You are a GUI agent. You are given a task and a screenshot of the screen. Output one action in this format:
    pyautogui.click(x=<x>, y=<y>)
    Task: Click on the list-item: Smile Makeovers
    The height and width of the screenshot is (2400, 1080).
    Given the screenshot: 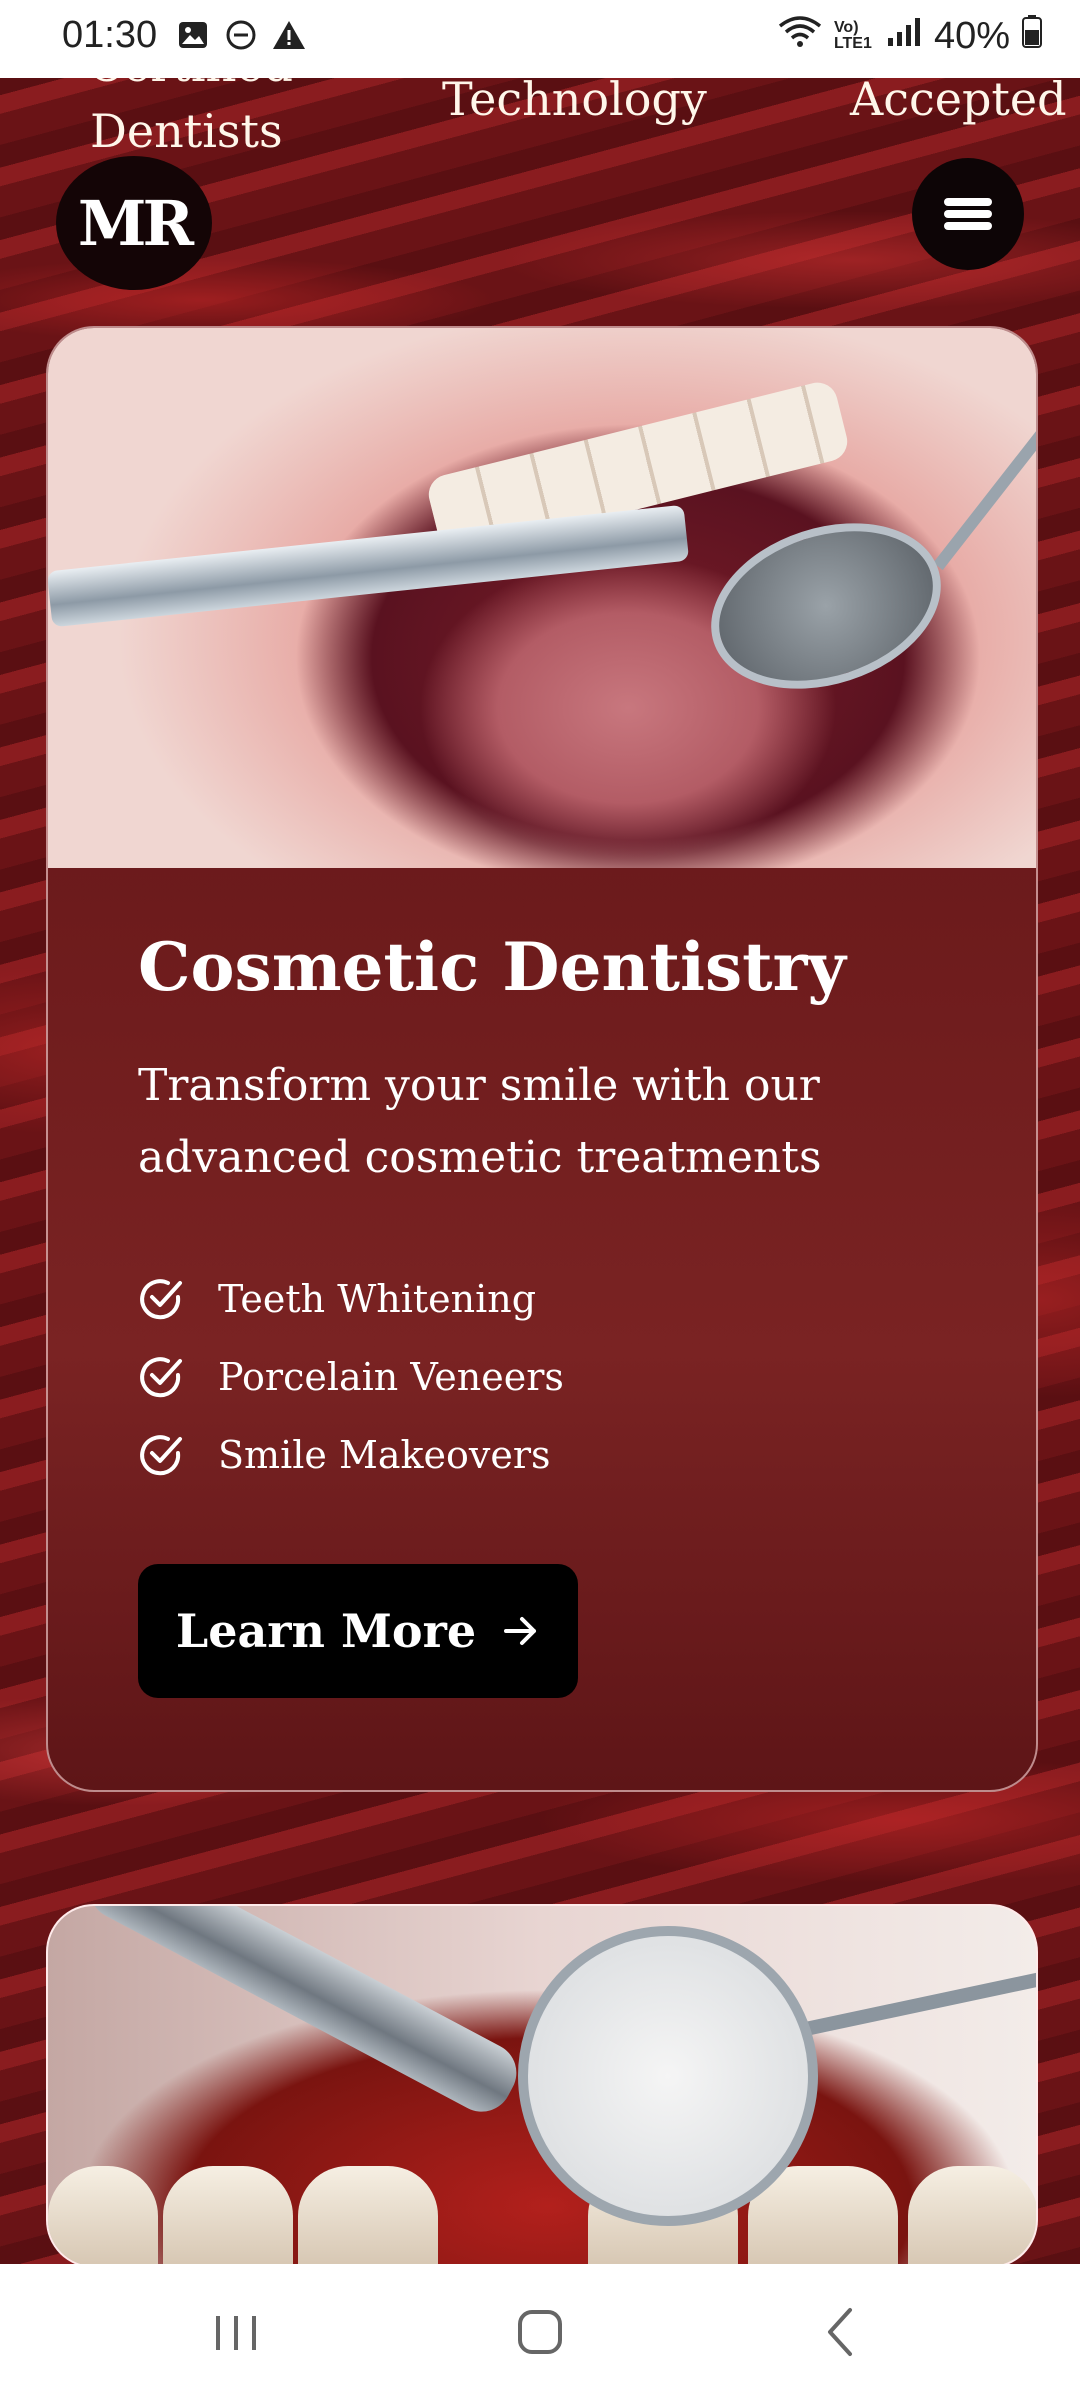 What is the action you would take?
    pyautogui.click(x=568, y=1455)
    